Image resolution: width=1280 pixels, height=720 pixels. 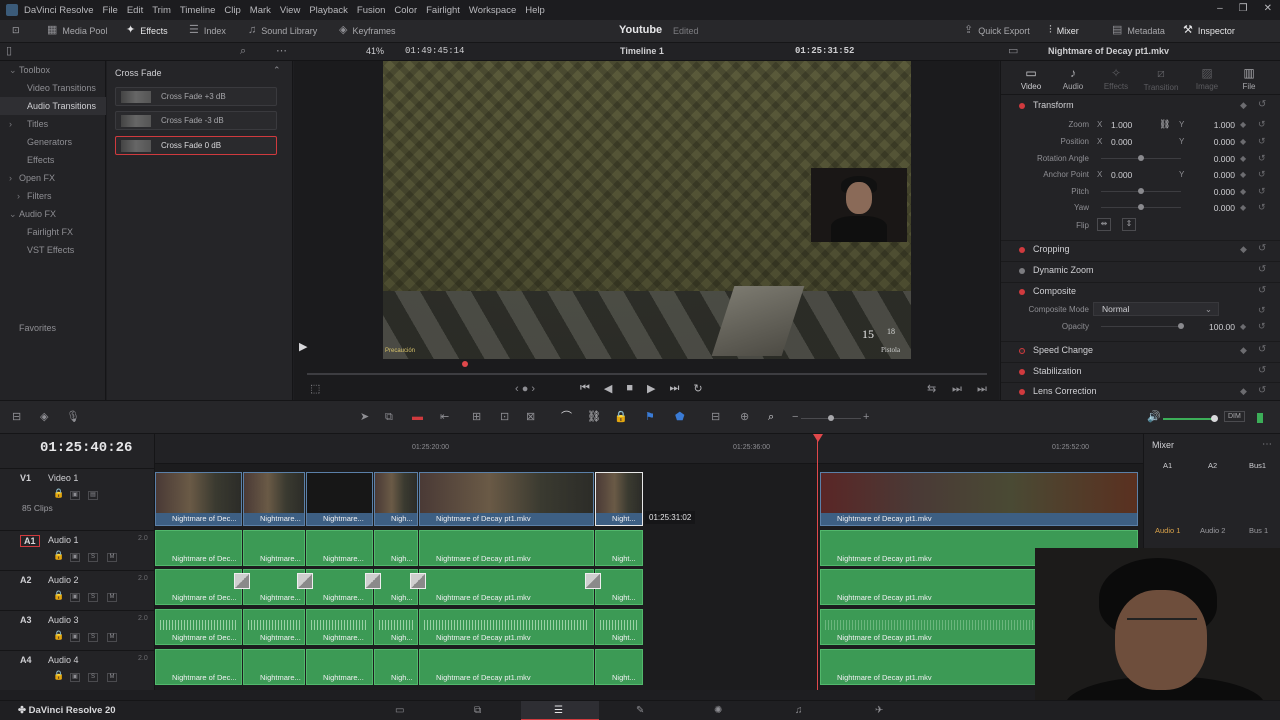 I want to click on rotation-slider-knob, so click(x=1141, y=158).